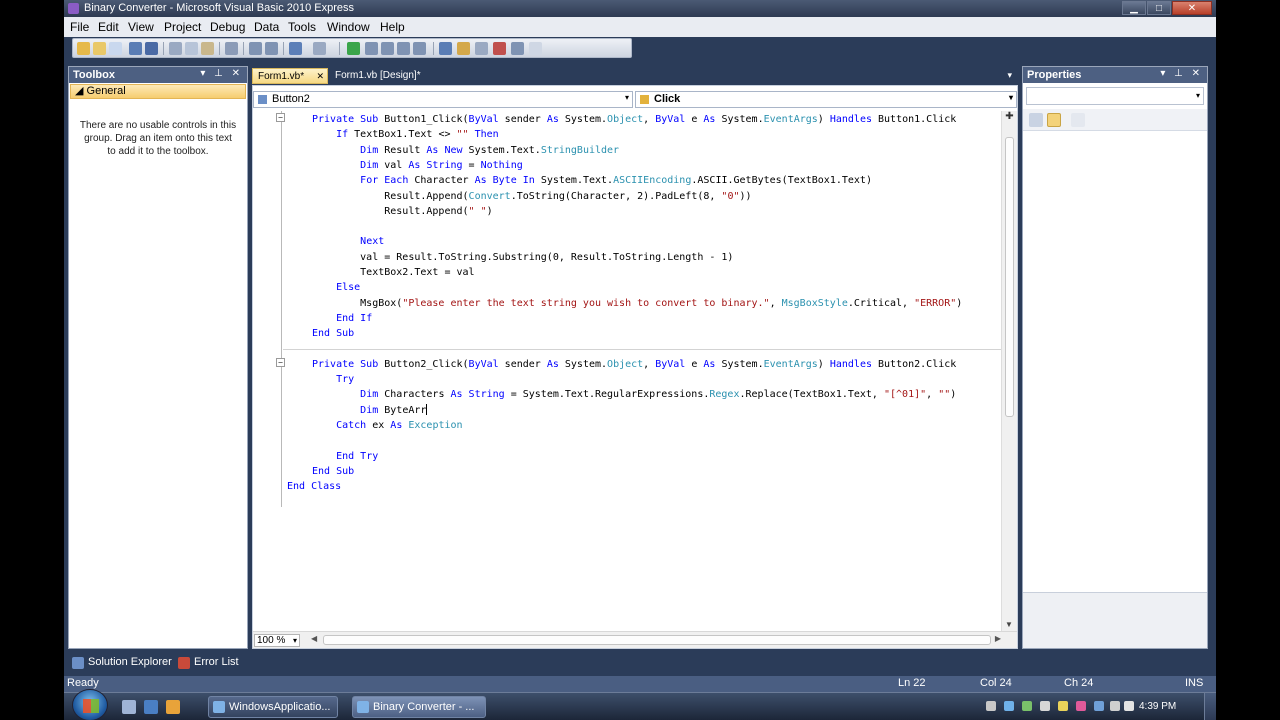  What do you see at coordinates (372, 242) in the screenshot?
I see `code-token: Next` at bounding box center [372, 242].